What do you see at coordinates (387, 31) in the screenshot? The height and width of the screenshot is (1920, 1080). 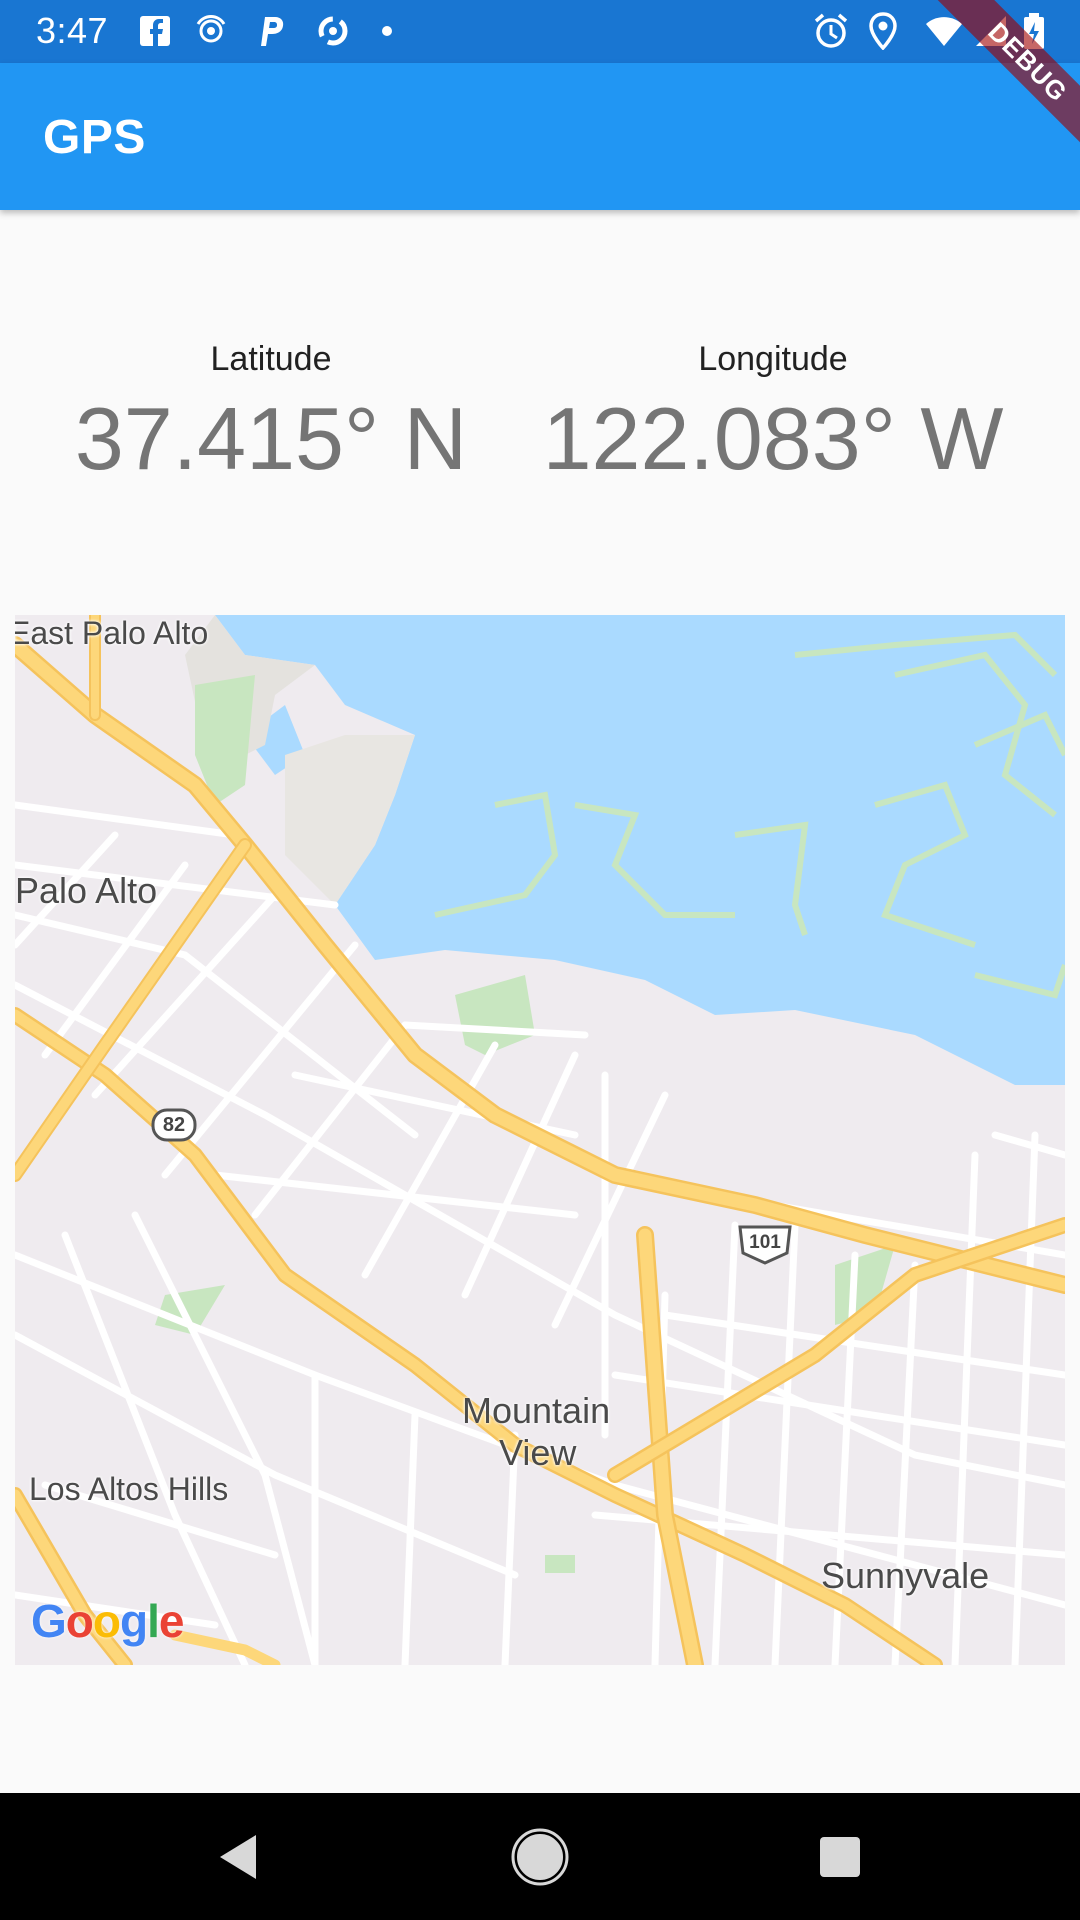 I see `dot-icon` at bounding box center [387, 31].